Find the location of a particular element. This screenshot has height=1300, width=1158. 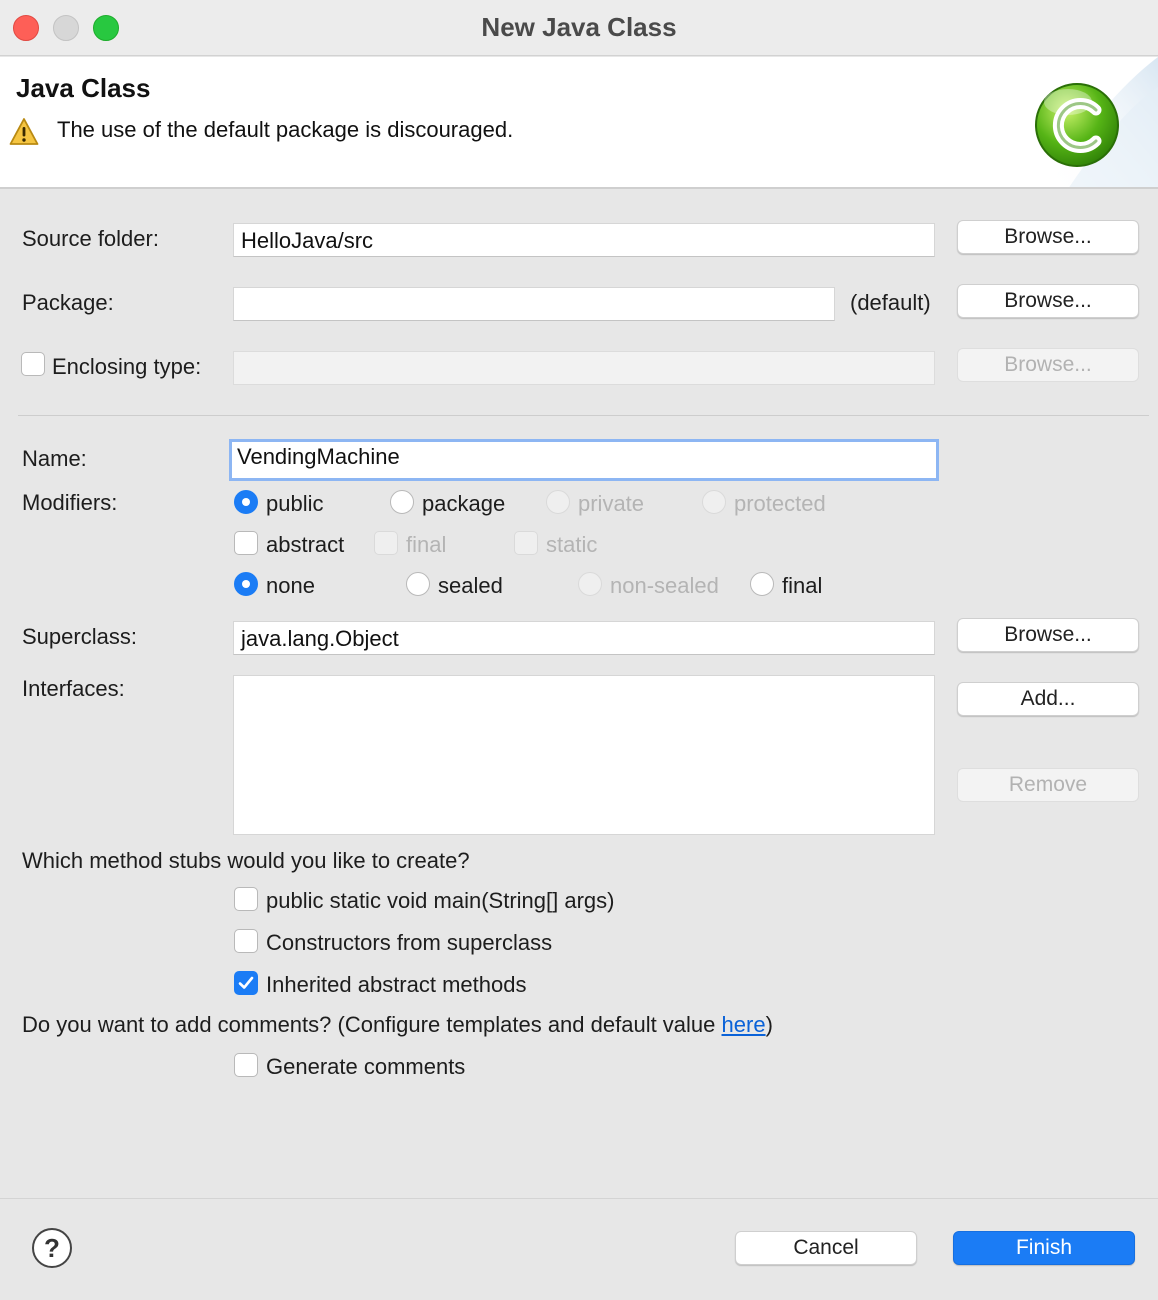

package-default-hint: (default) is located at coordinates (890, 302).